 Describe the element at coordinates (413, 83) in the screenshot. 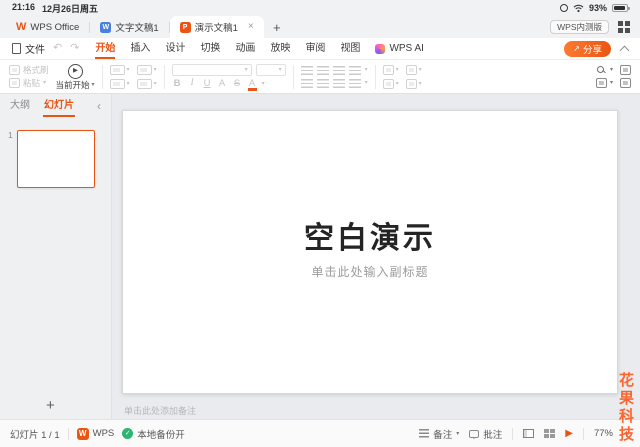

I see `insert-table-button: ▾` at that location.